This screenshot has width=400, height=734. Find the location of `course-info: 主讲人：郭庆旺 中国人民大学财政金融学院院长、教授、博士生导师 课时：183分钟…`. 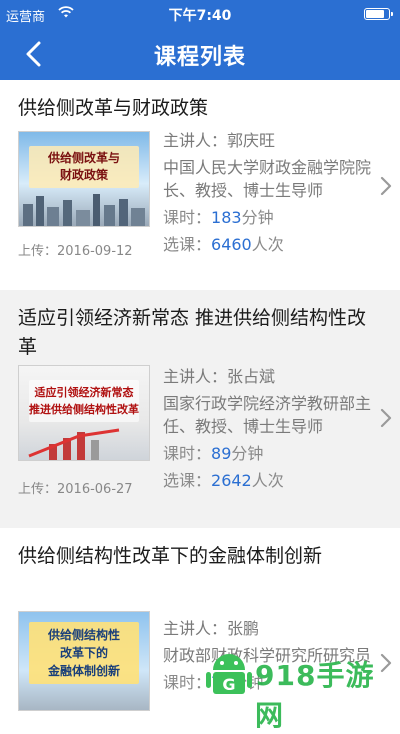

course-info: 主讲人：郭庆旺 中国人民大学财政金融学院院长、教授、博士生导师 课时：183分钟… is located at coordinates (268, 192).